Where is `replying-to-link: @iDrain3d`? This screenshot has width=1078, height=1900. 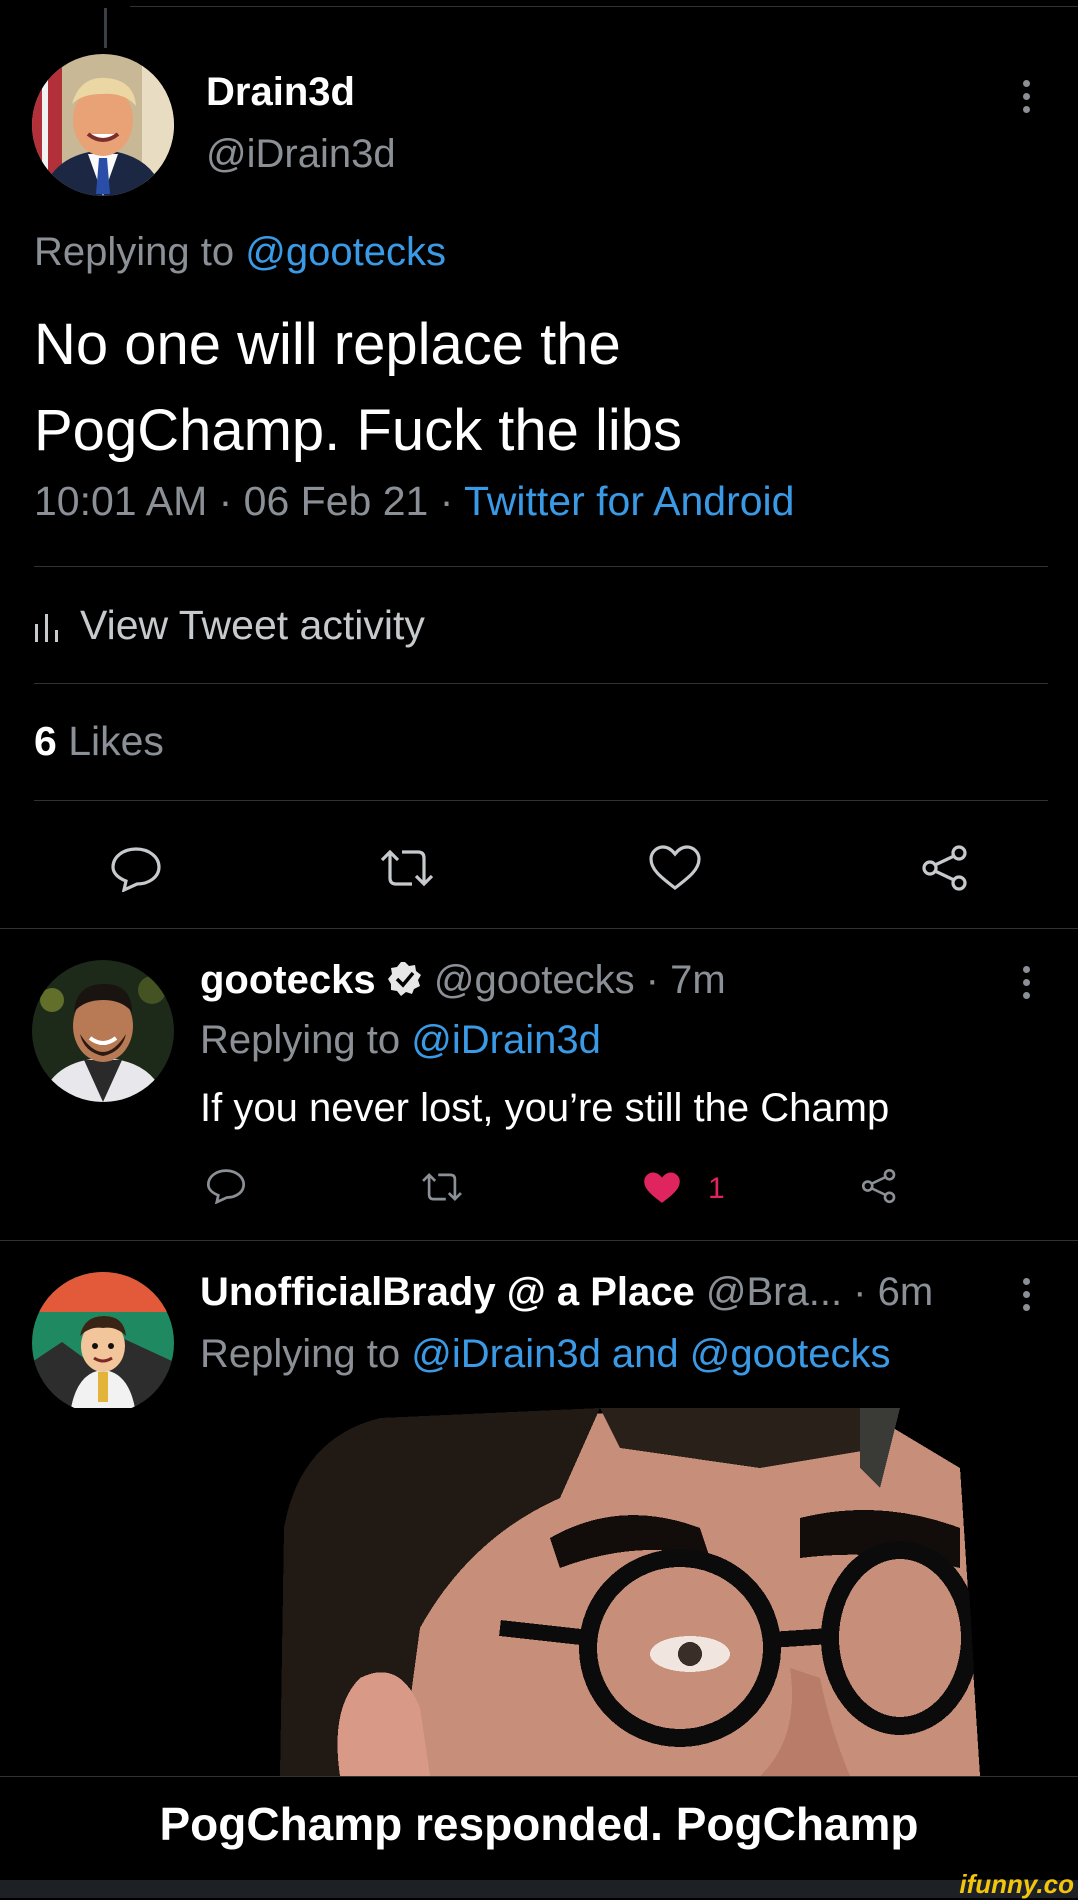
replying-to-link: @iDrain3d is located at coordinates (506, 1040).